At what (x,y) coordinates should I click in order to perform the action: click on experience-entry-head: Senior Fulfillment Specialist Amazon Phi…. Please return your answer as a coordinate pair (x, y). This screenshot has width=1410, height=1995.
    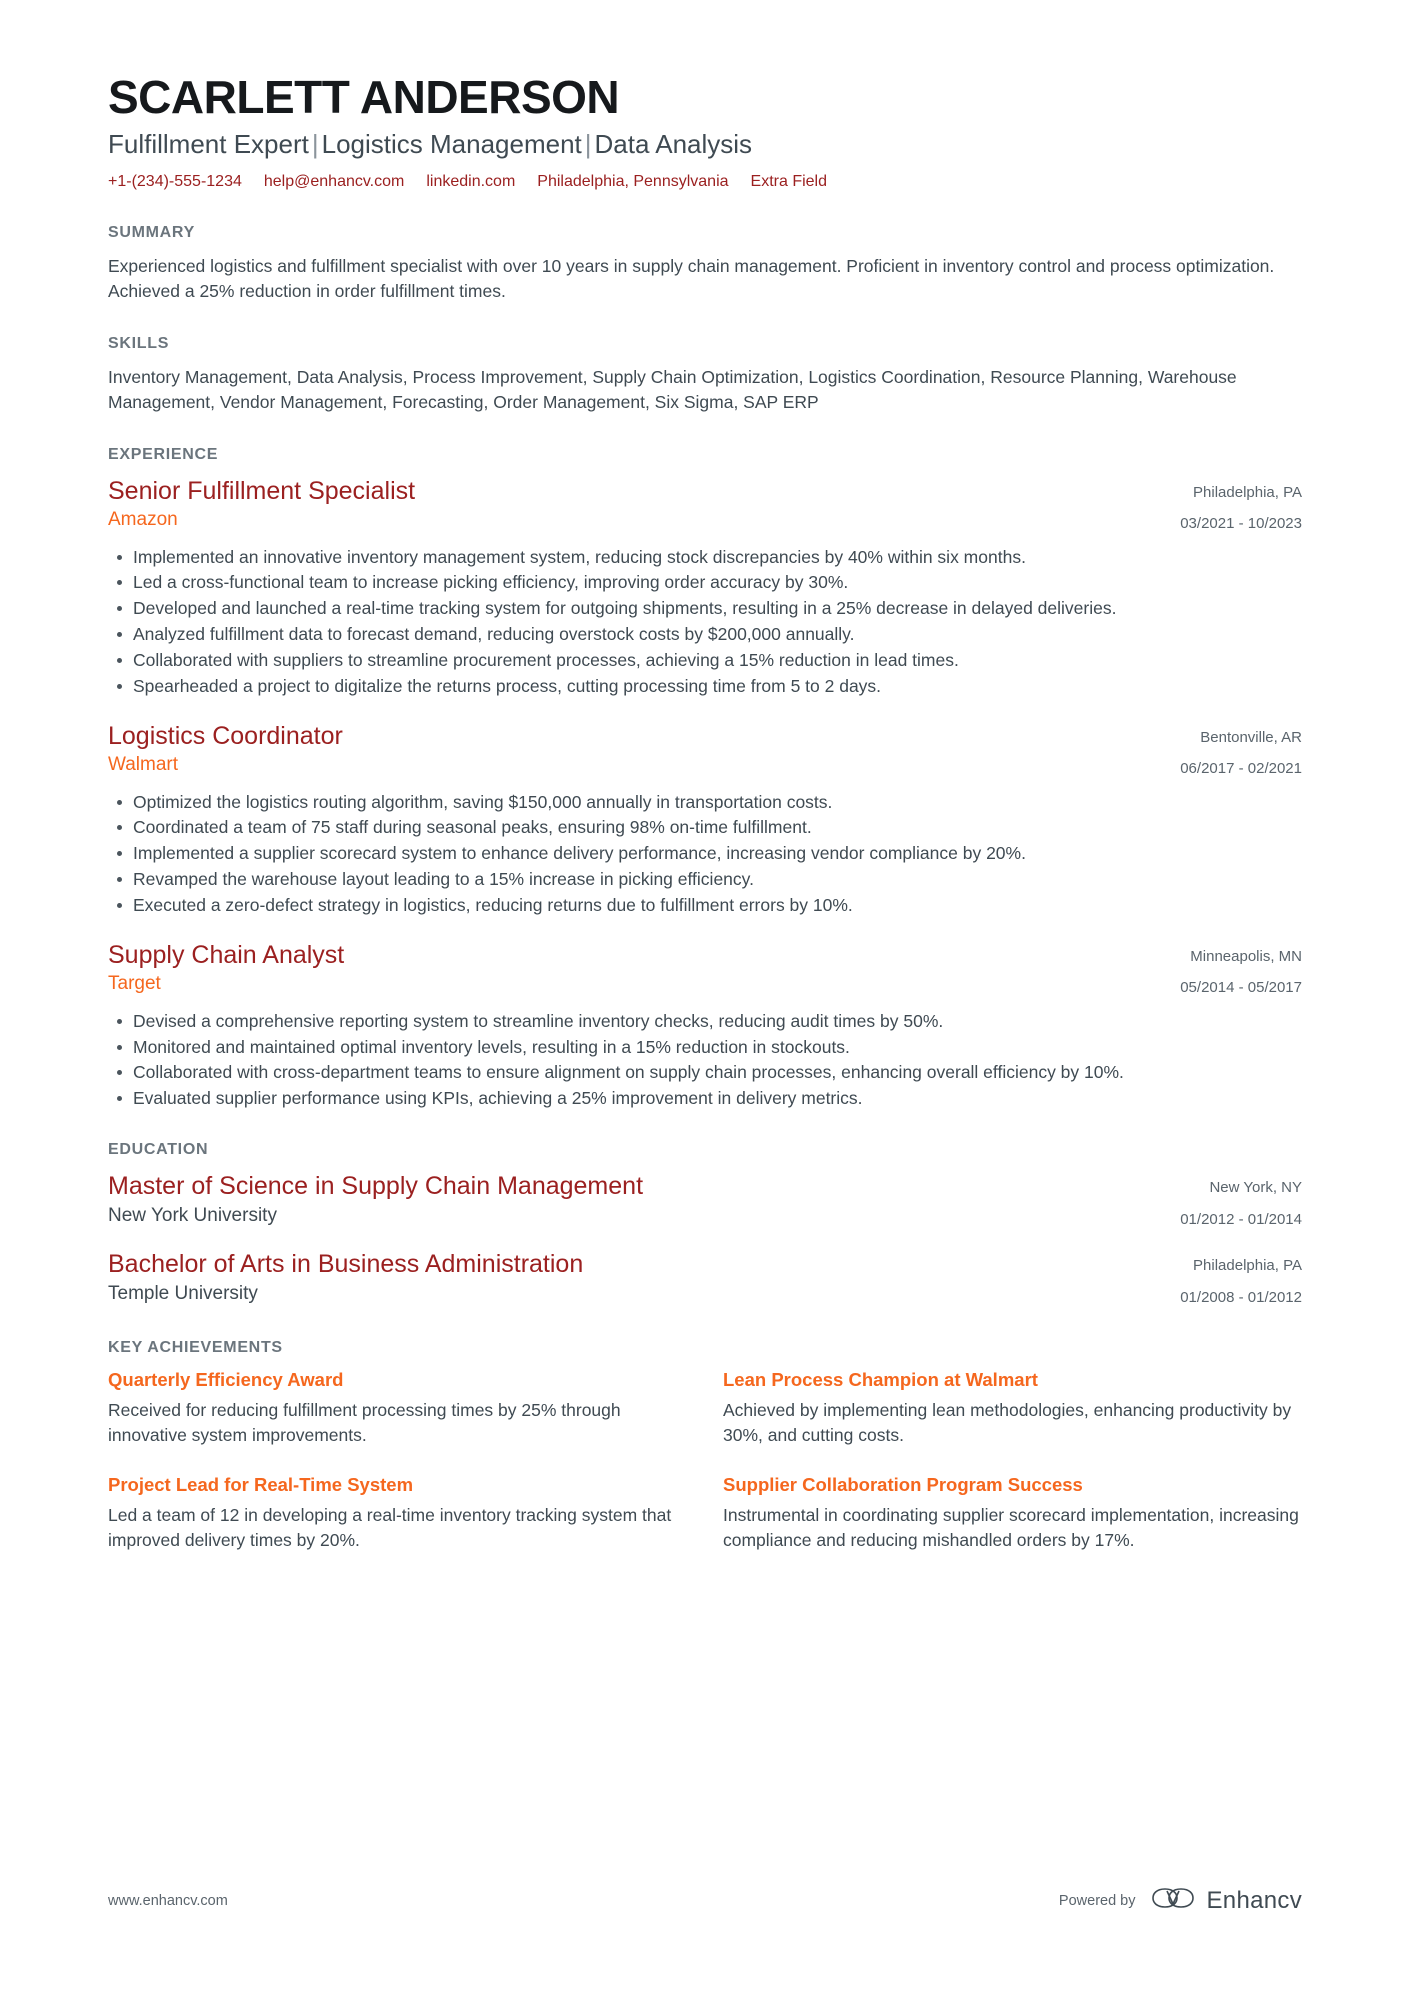
    Looking at the image, I should click on (705, 506).